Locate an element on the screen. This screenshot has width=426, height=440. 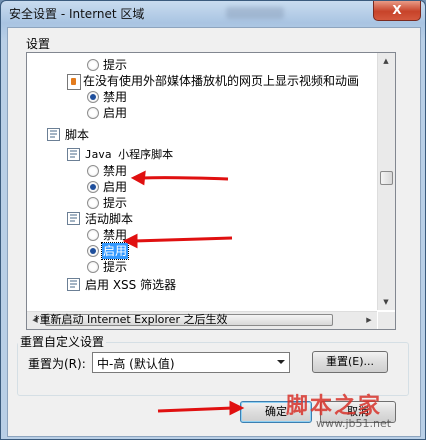
watermark-brand: 脚本之家 is located at coordinates (334, 406).